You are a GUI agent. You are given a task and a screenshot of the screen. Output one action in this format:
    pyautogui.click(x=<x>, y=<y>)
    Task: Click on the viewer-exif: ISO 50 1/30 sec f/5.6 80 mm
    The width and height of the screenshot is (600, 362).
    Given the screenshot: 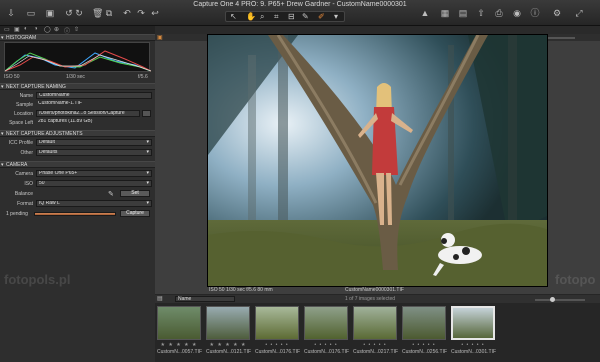 What is the action you would take?
    pyautogui.click(x=241, y=290)
    